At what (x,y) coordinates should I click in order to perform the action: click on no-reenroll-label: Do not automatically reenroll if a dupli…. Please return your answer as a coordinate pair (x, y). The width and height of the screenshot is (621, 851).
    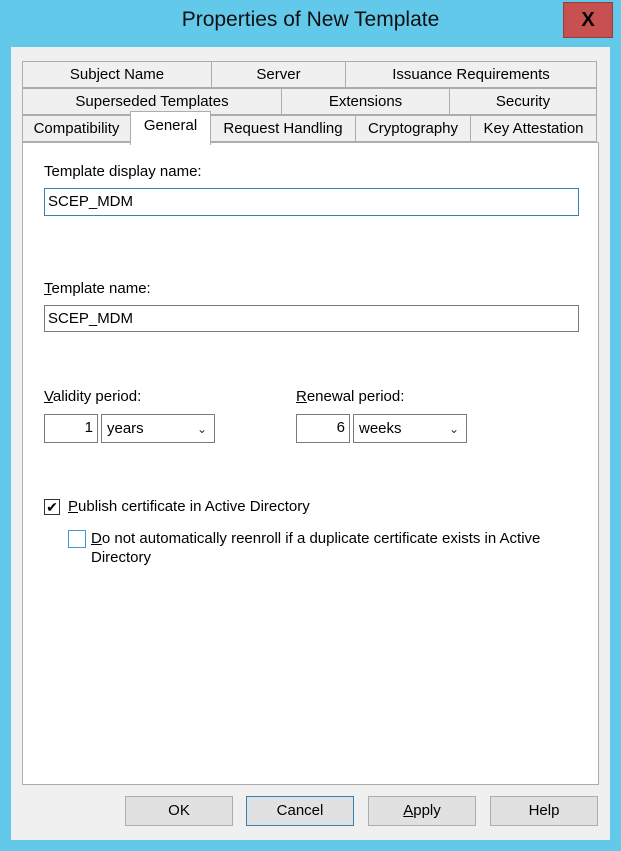
    Looking at the image, I should click on (315, 548).